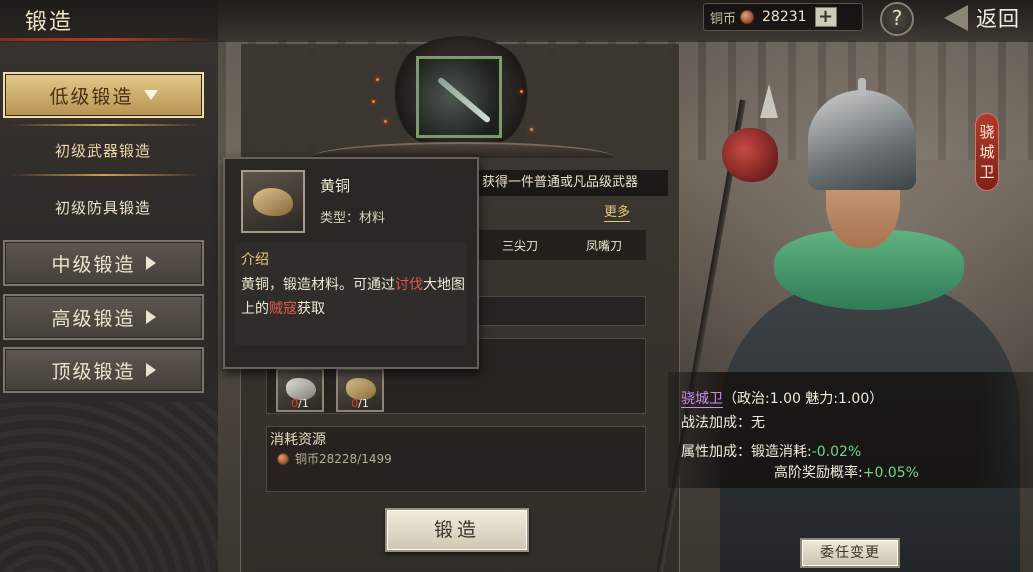 The height and width of the screenshot is (572, 1033). What do you see at coordinates (771, 452) in the screenshot?
I see `attribute-bonus-line: 属性加成：锻造消耗:-0.02%` at bounding box center [771, 452].